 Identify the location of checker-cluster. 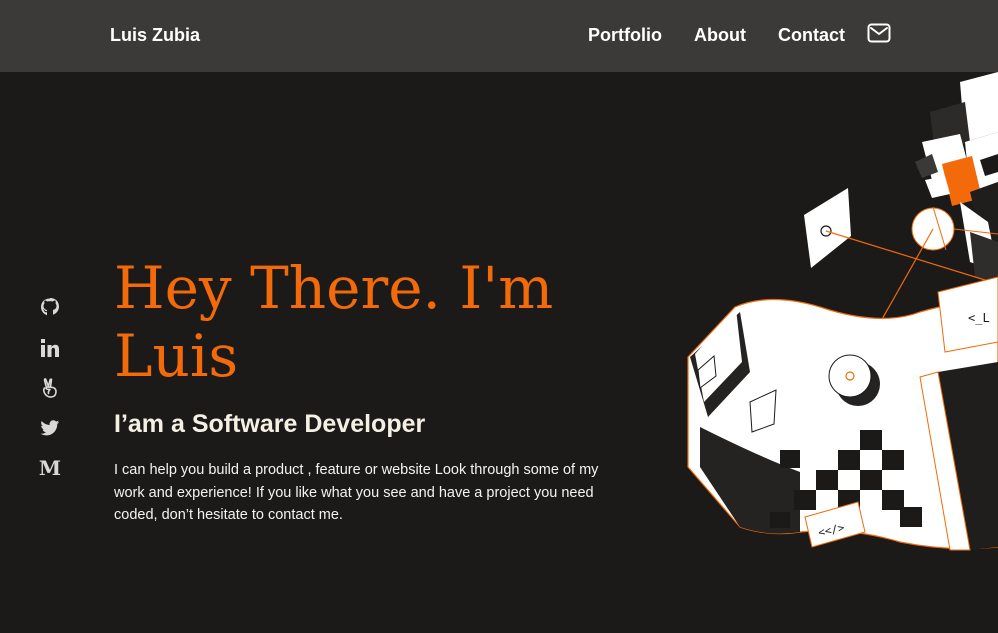
(956, 177).